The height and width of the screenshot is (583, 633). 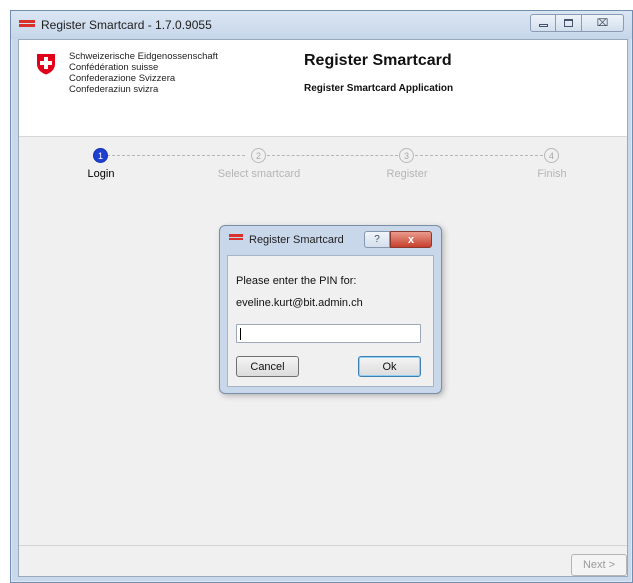 What do you see at coordinates (543, 23) in the screenshot?
I see `minimize-button` at bounding box center [543, 23].